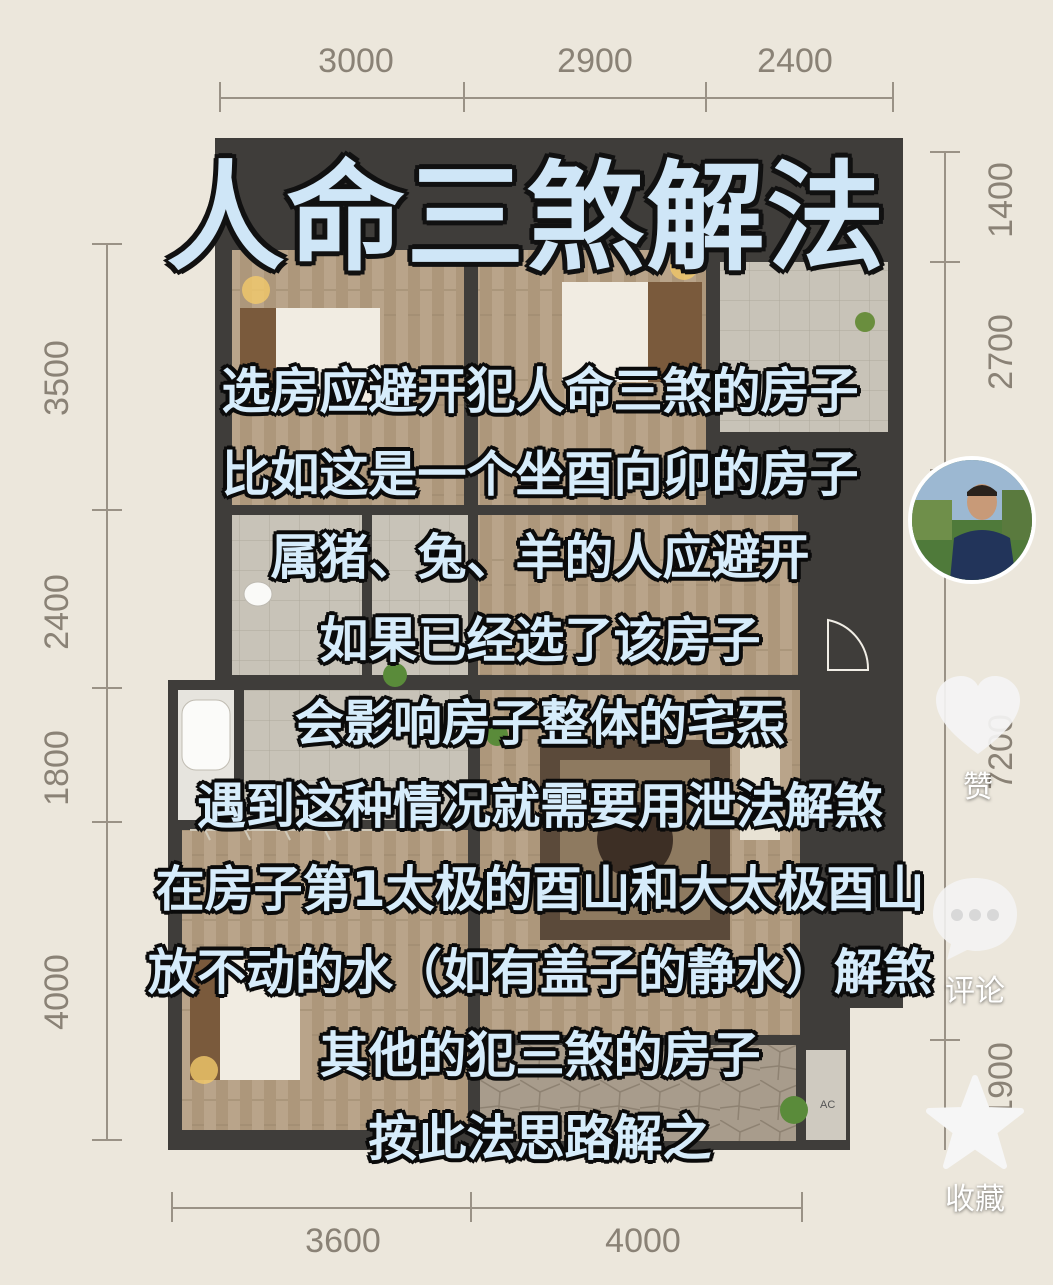  I want to click on comment-label: 评论, so click(975, 991).